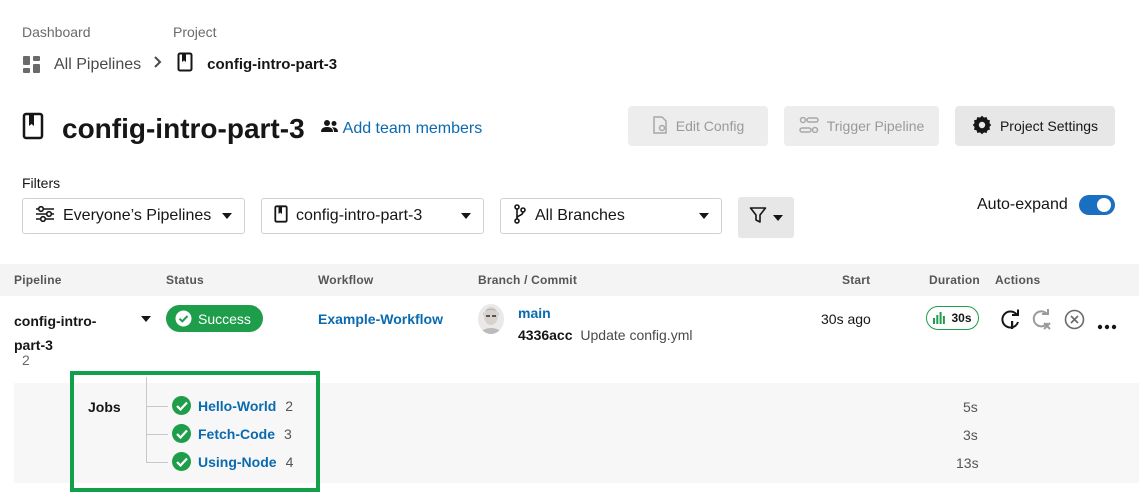  I want to click on column-header-actions: Actions, so click(1018, 280).